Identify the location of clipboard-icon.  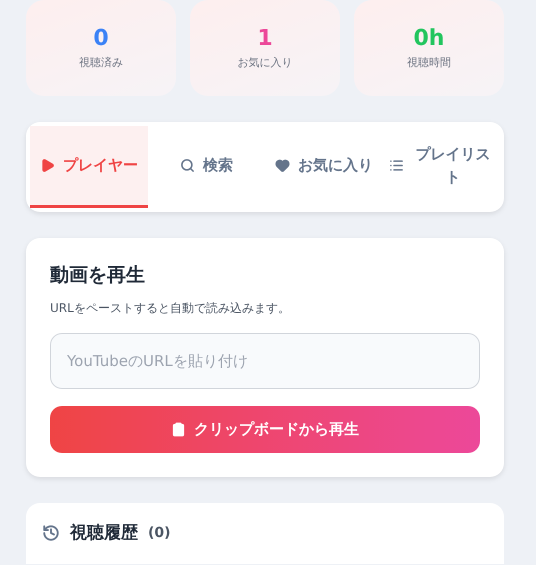
(178, 429).